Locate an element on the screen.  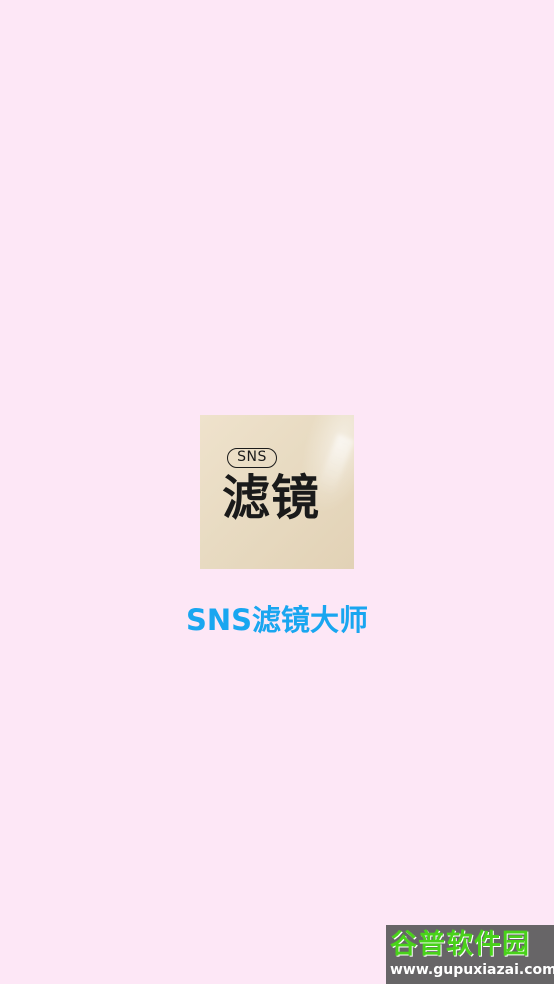
app-name: SNS滤镜大师 is located at coordinates (277, 620).